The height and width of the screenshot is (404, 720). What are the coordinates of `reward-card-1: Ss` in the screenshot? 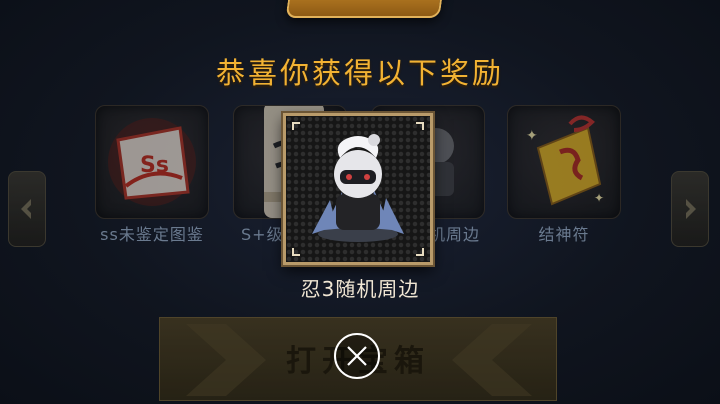 It's located at (152, 162).